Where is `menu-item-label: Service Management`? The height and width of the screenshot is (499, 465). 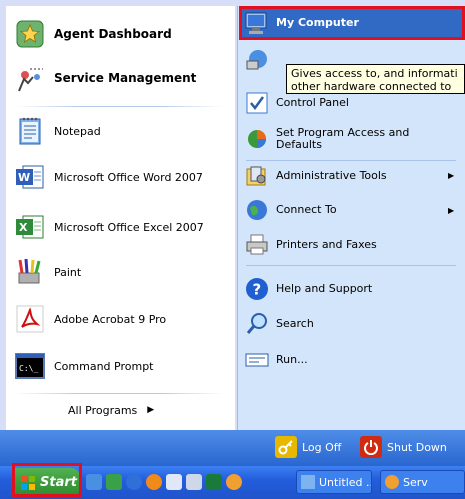
menu-item-label: Service Management is located at coordinates (125, 78).